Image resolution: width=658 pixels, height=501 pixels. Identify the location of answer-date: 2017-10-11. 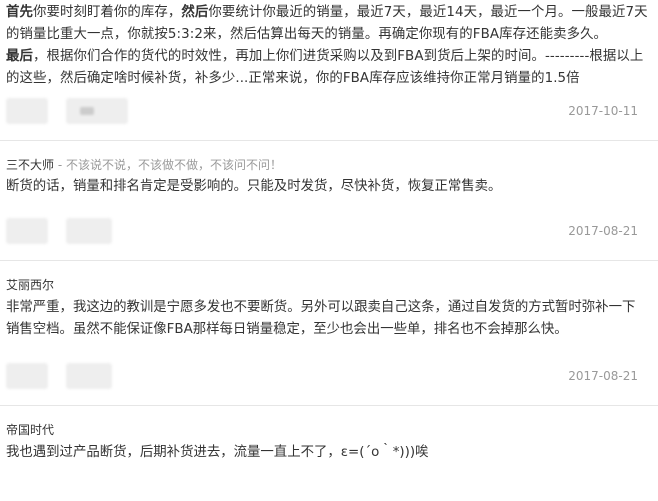
(603, 111).